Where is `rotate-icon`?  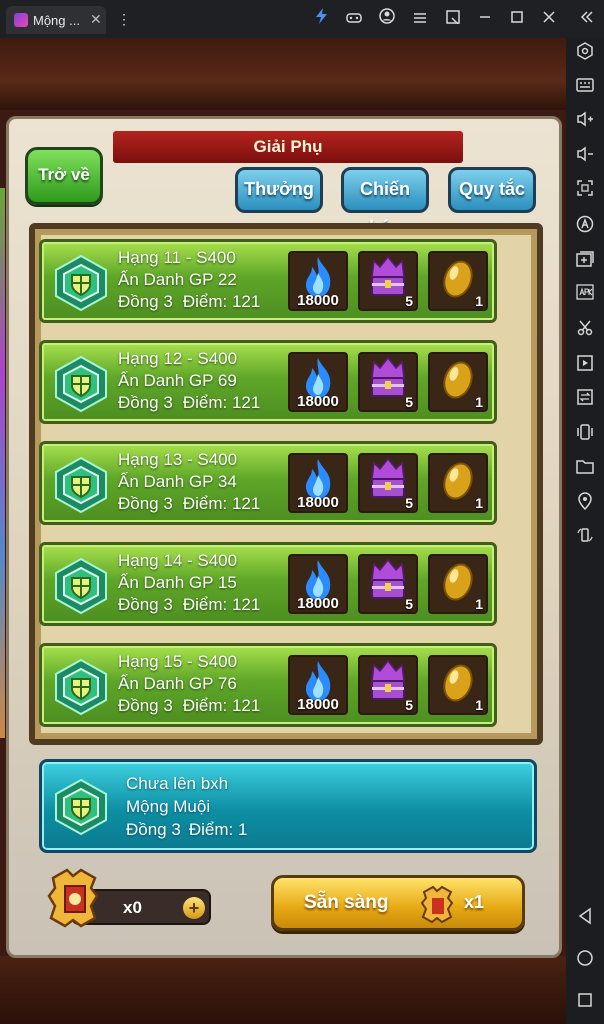
rotate-icon is located at coordinates (585, 538).